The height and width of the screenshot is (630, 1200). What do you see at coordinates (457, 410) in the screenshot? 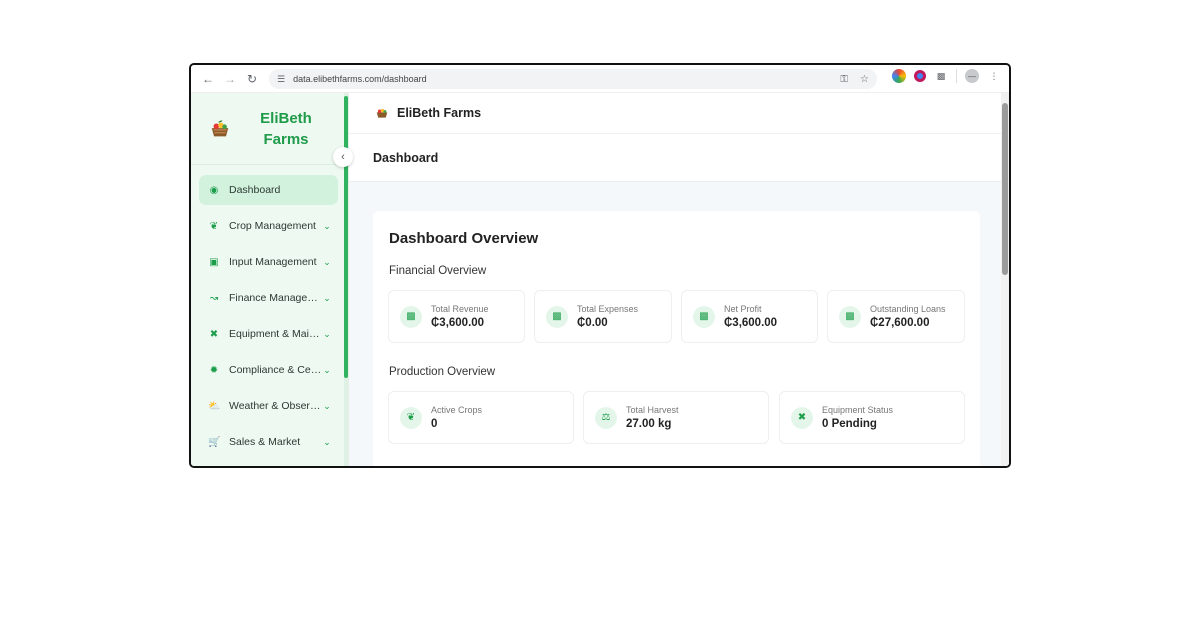
I see `stat-label: Active Crops` at bounding box center [457, 410].